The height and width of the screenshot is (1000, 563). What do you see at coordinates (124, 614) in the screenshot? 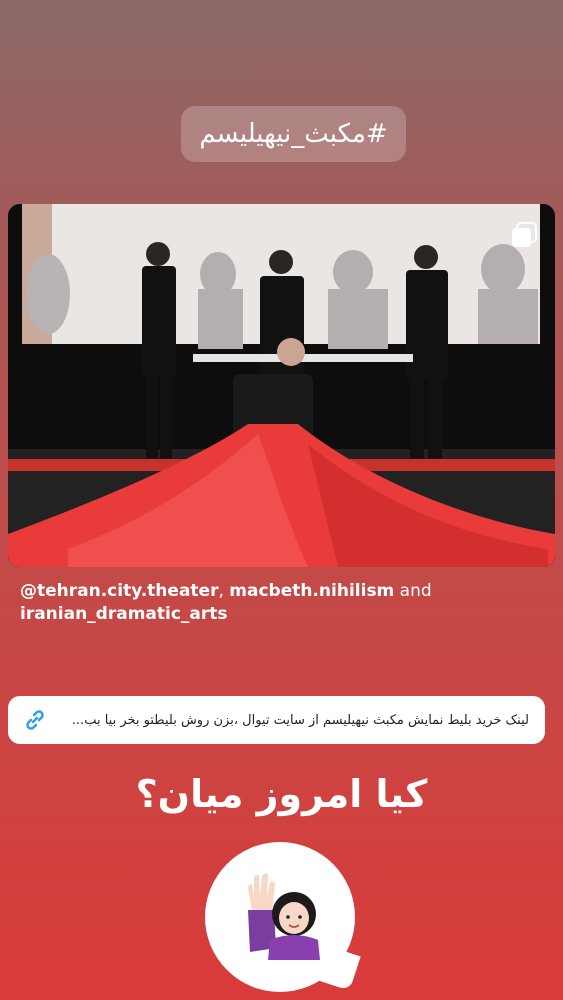
I see `mention-iranian-dramatic-arts: iranian_dramatic_arts` at bounding box center [124, 614].